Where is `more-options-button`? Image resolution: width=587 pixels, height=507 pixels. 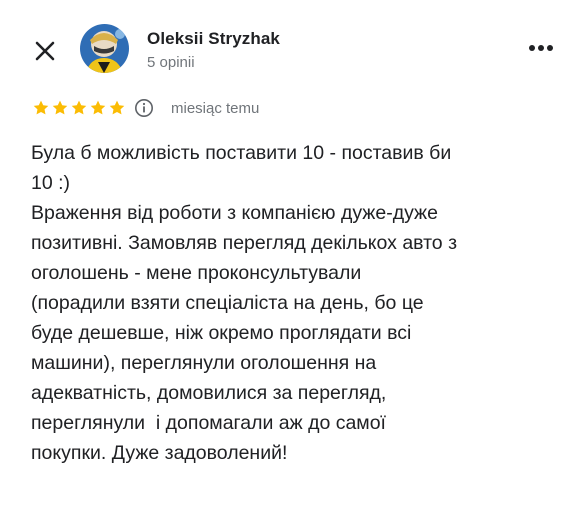 more-options-button is located at coordinates (541, 48).